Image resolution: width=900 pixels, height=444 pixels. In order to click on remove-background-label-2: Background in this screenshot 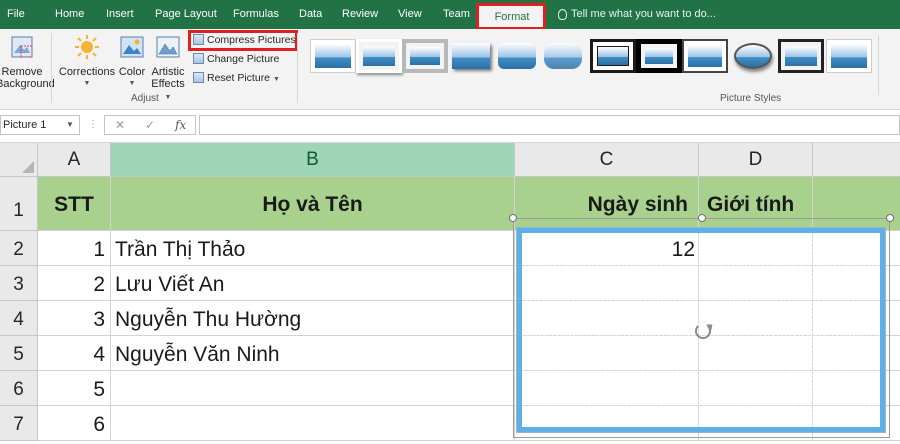, I will do `click(27, 84)`.